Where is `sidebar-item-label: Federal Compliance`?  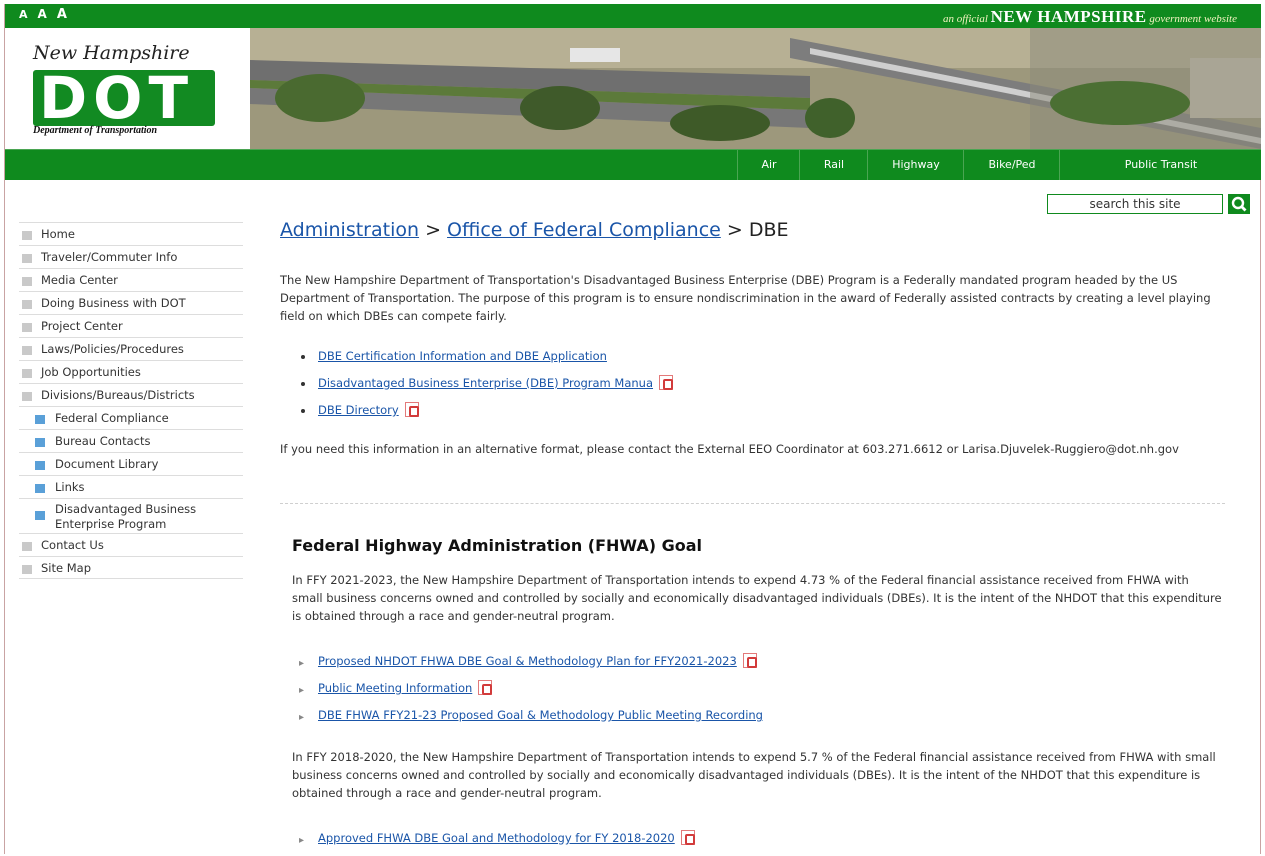 sidebar-item-label: Federal Compliance is located at coordinates (112, 418).